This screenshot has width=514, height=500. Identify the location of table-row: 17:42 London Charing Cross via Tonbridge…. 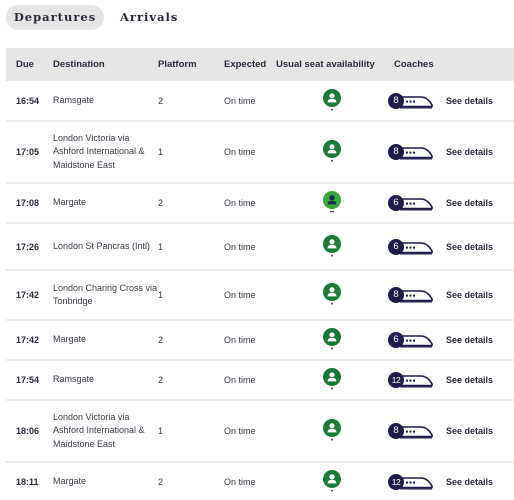
(260, 296).